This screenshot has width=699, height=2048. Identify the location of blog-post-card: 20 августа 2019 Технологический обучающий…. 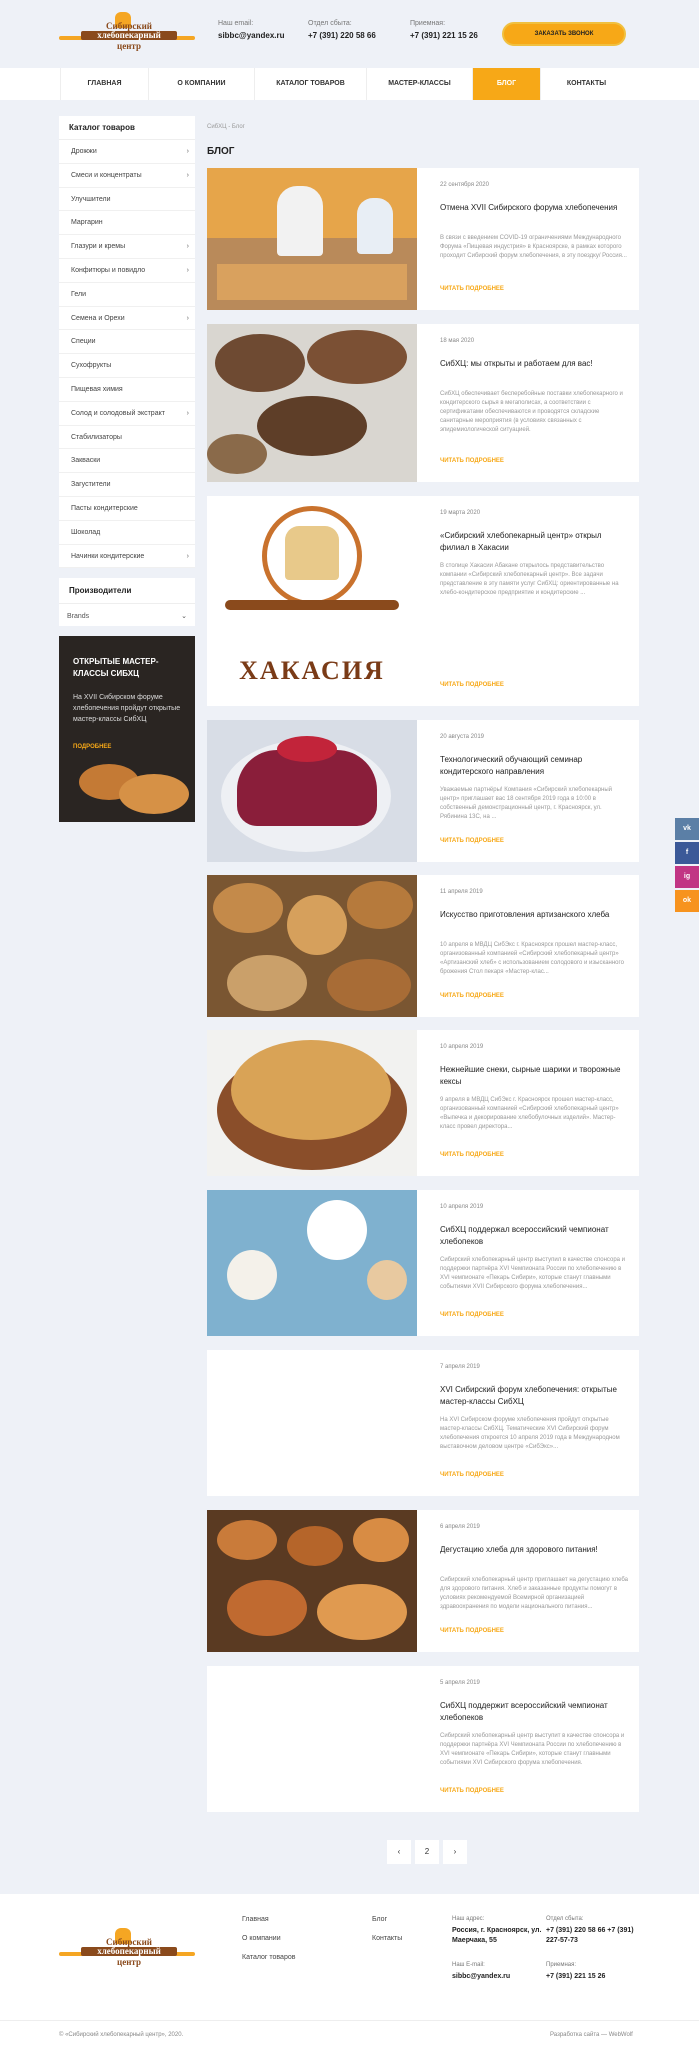
(423, 791).